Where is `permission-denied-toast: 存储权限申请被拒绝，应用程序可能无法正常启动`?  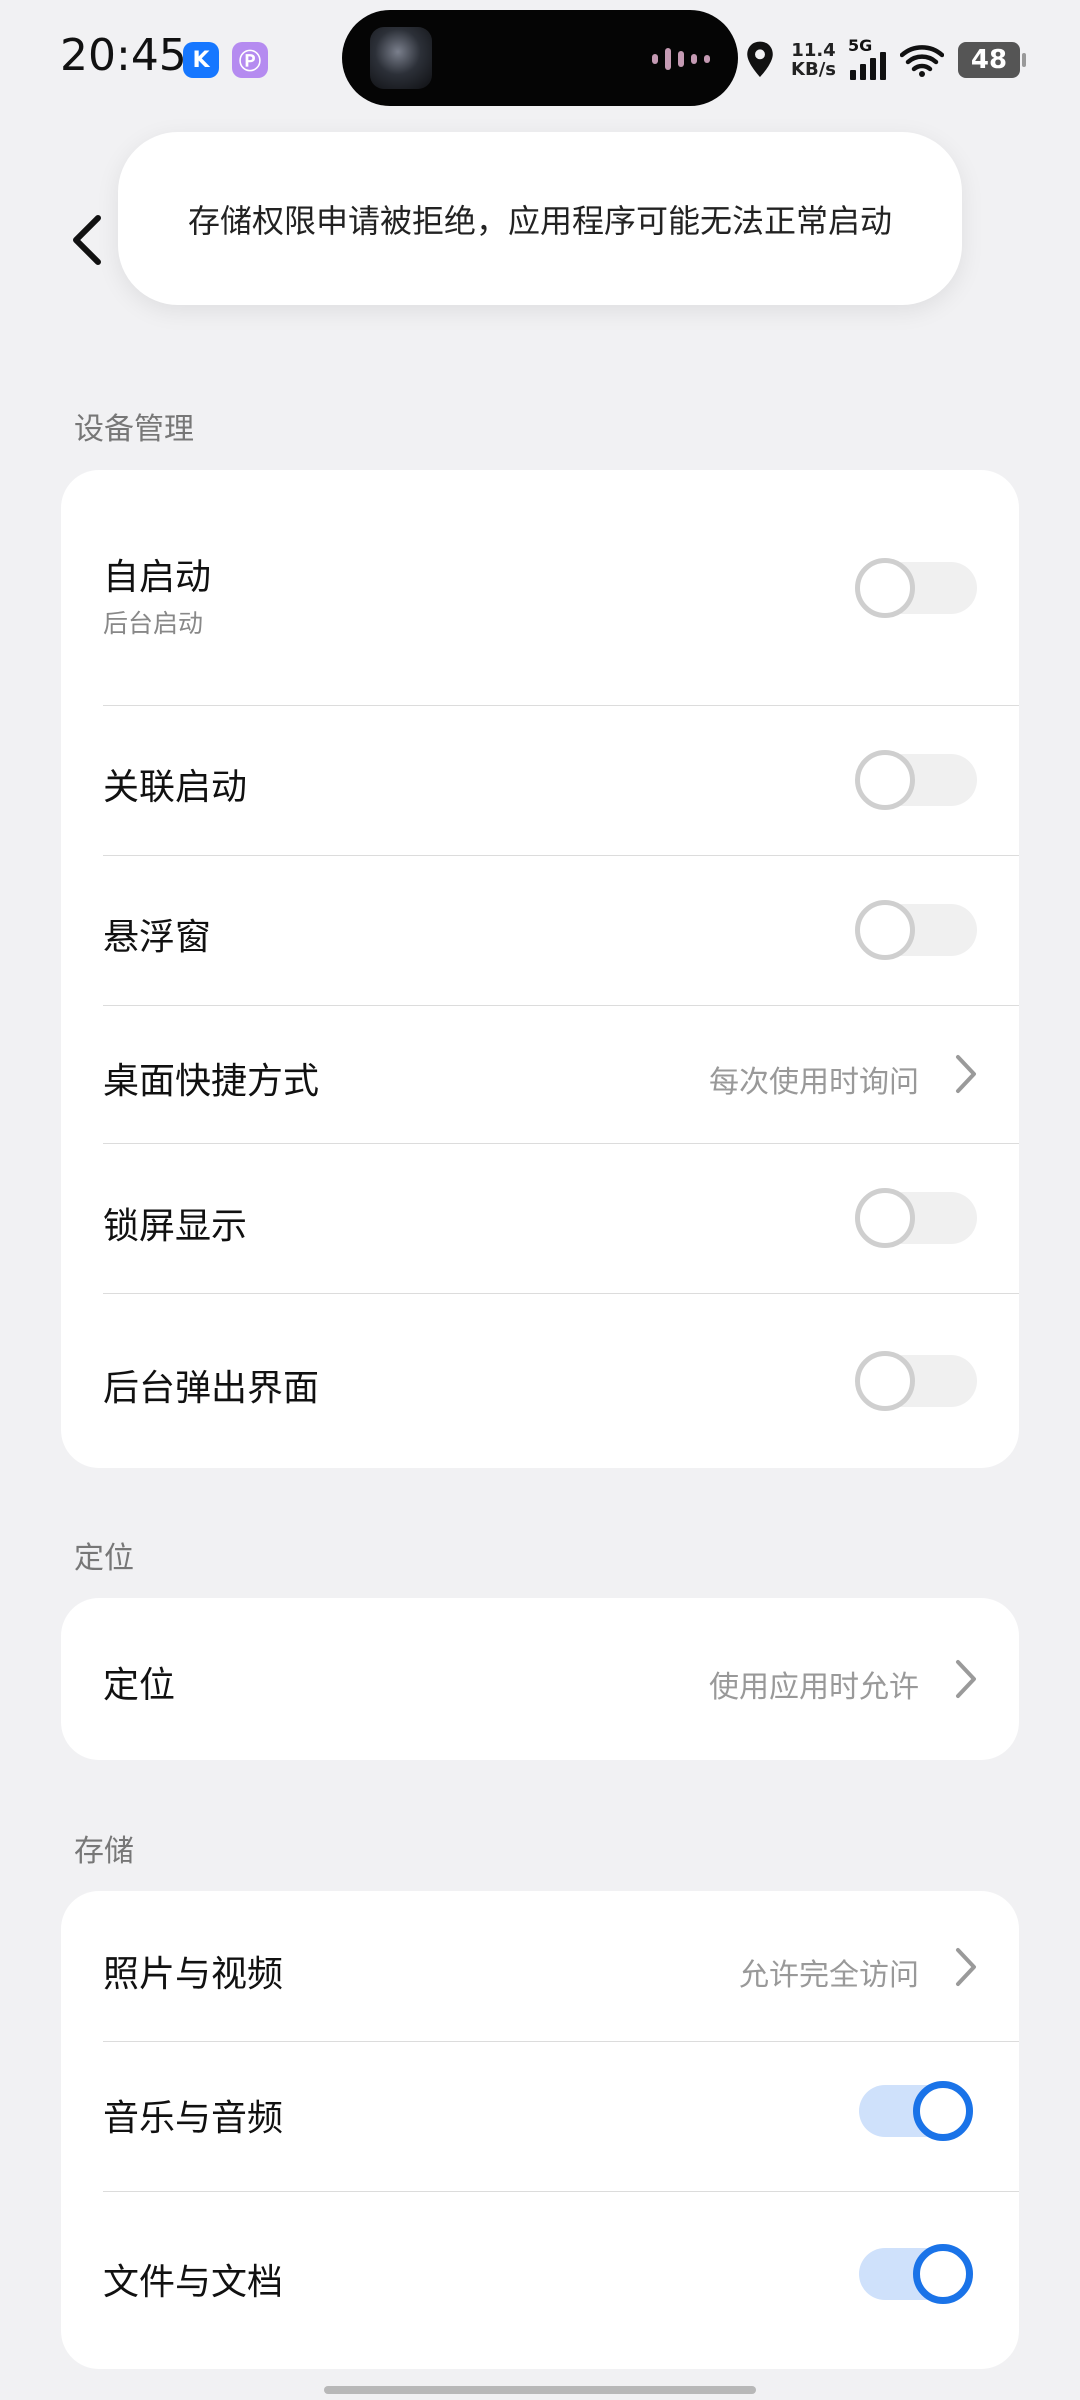
permission-denied-toast: 存储权限申请被拒绝，应用程序可能无法正常启动 is located at coordinates (540, 218).